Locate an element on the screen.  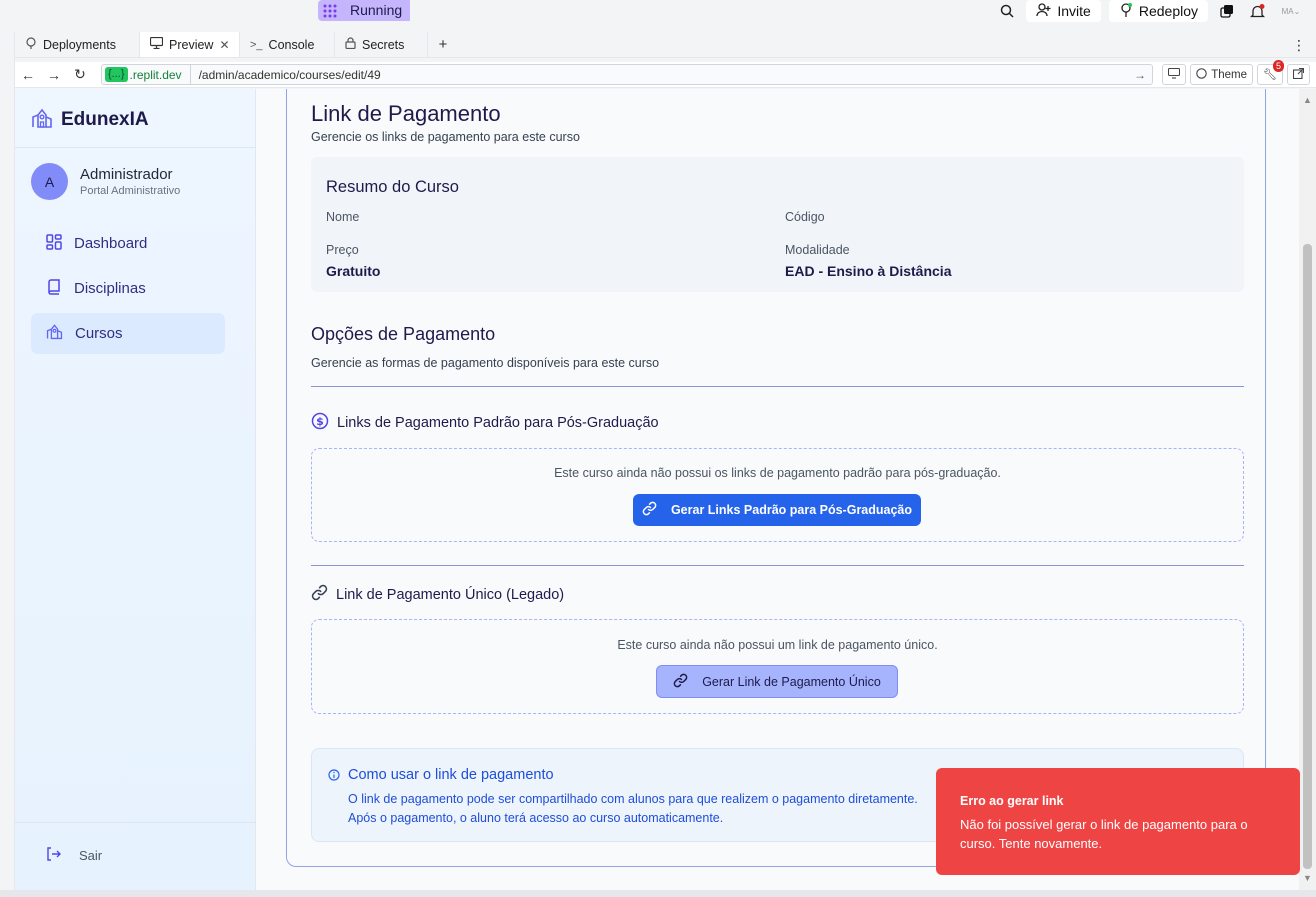
running-label: Running is located at coordinates (376, 10).